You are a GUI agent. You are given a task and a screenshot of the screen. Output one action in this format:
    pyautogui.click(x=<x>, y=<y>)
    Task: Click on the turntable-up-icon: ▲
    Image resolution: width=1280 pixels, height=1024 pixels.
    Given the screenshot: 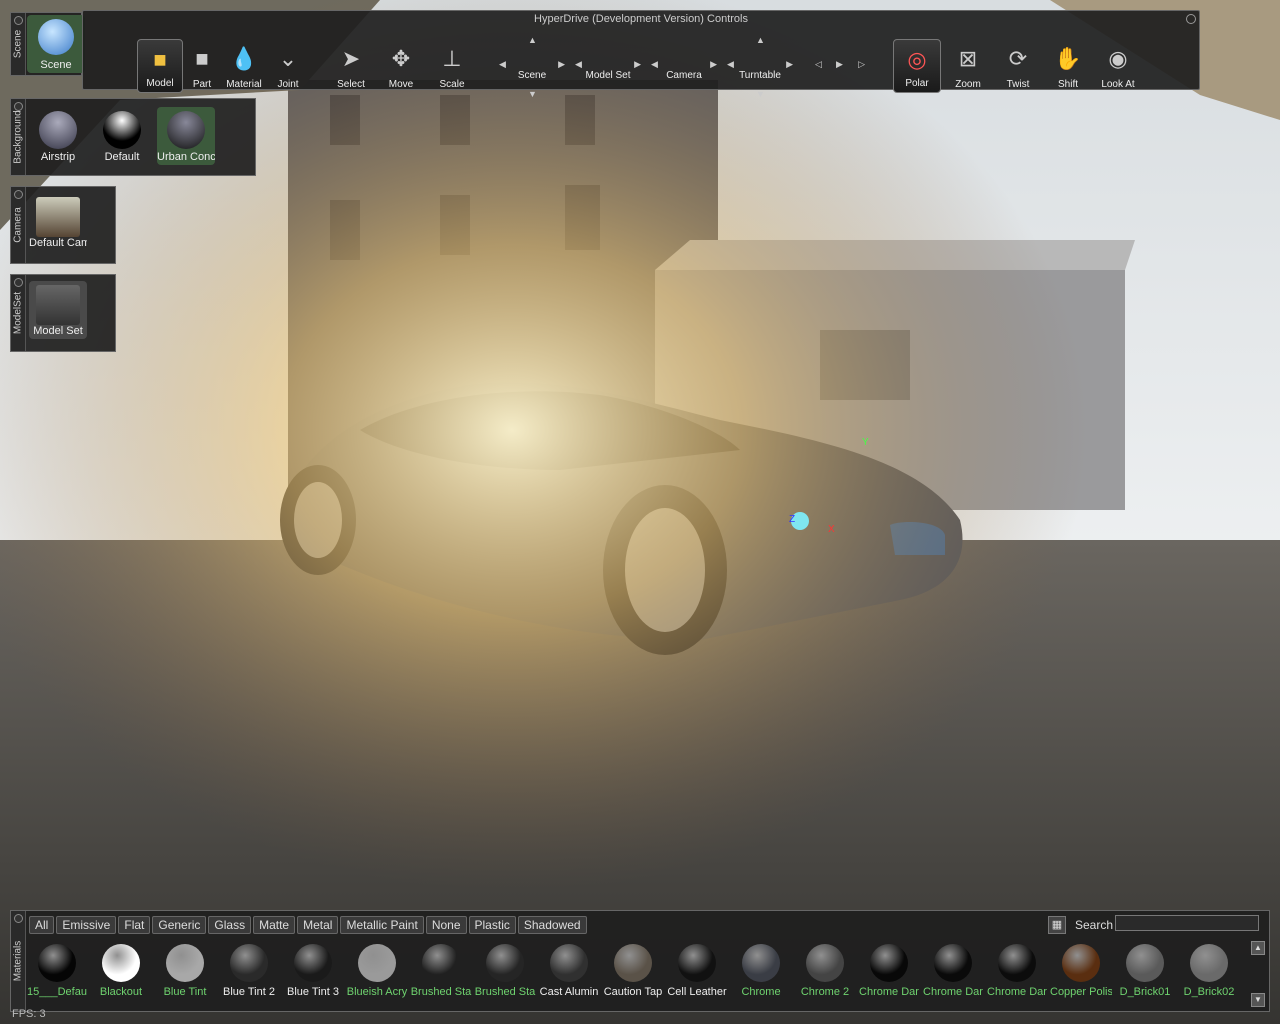 What is the action you would take?
    pyautogui.click(x=760, y=40)
    